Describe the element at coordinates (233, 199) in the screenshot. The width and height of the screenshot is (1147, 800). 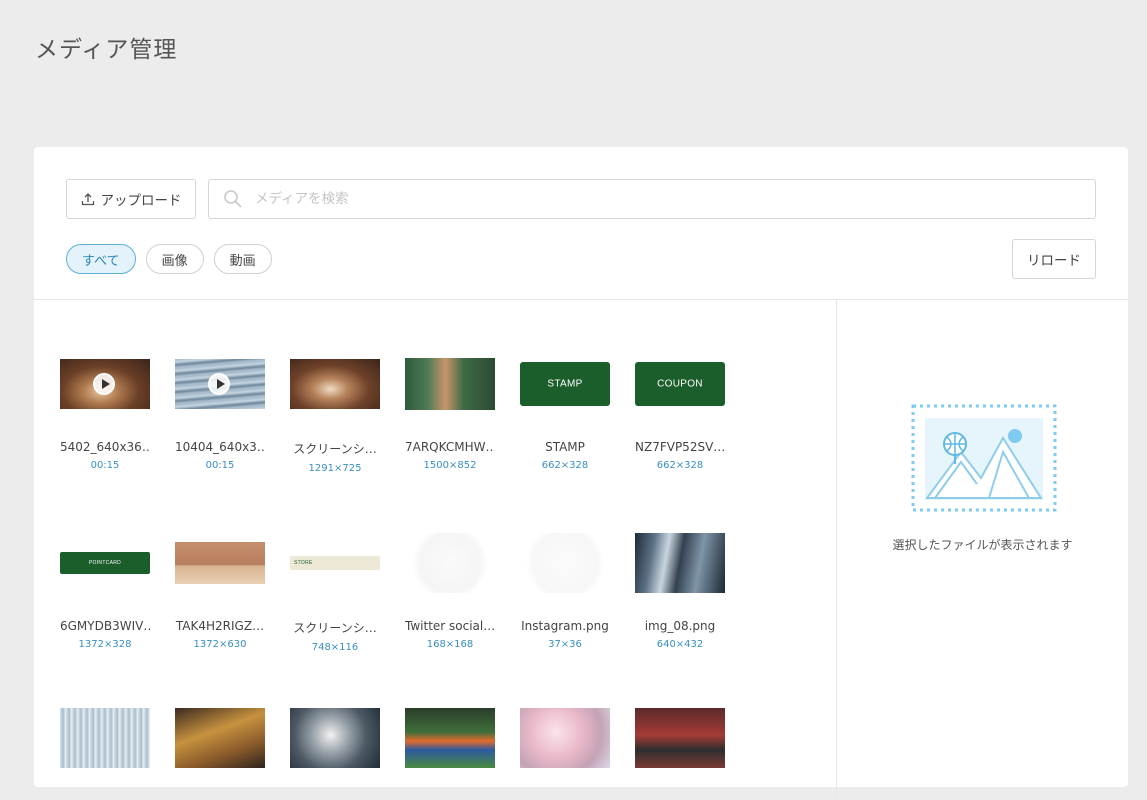
I see `search-icon` at that location.